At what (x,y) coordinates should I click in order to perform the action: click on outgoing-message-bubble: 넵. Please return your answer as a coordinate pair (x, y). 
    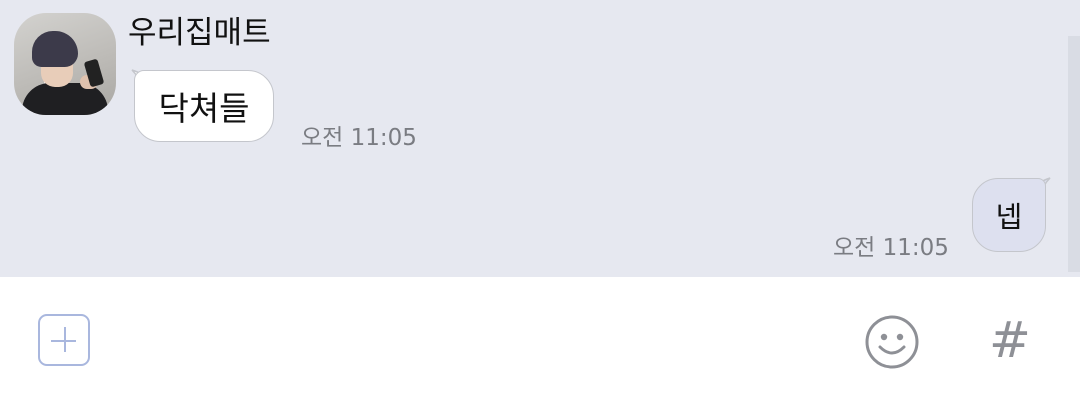
    Looking at the image, I should click on (1009, 215).